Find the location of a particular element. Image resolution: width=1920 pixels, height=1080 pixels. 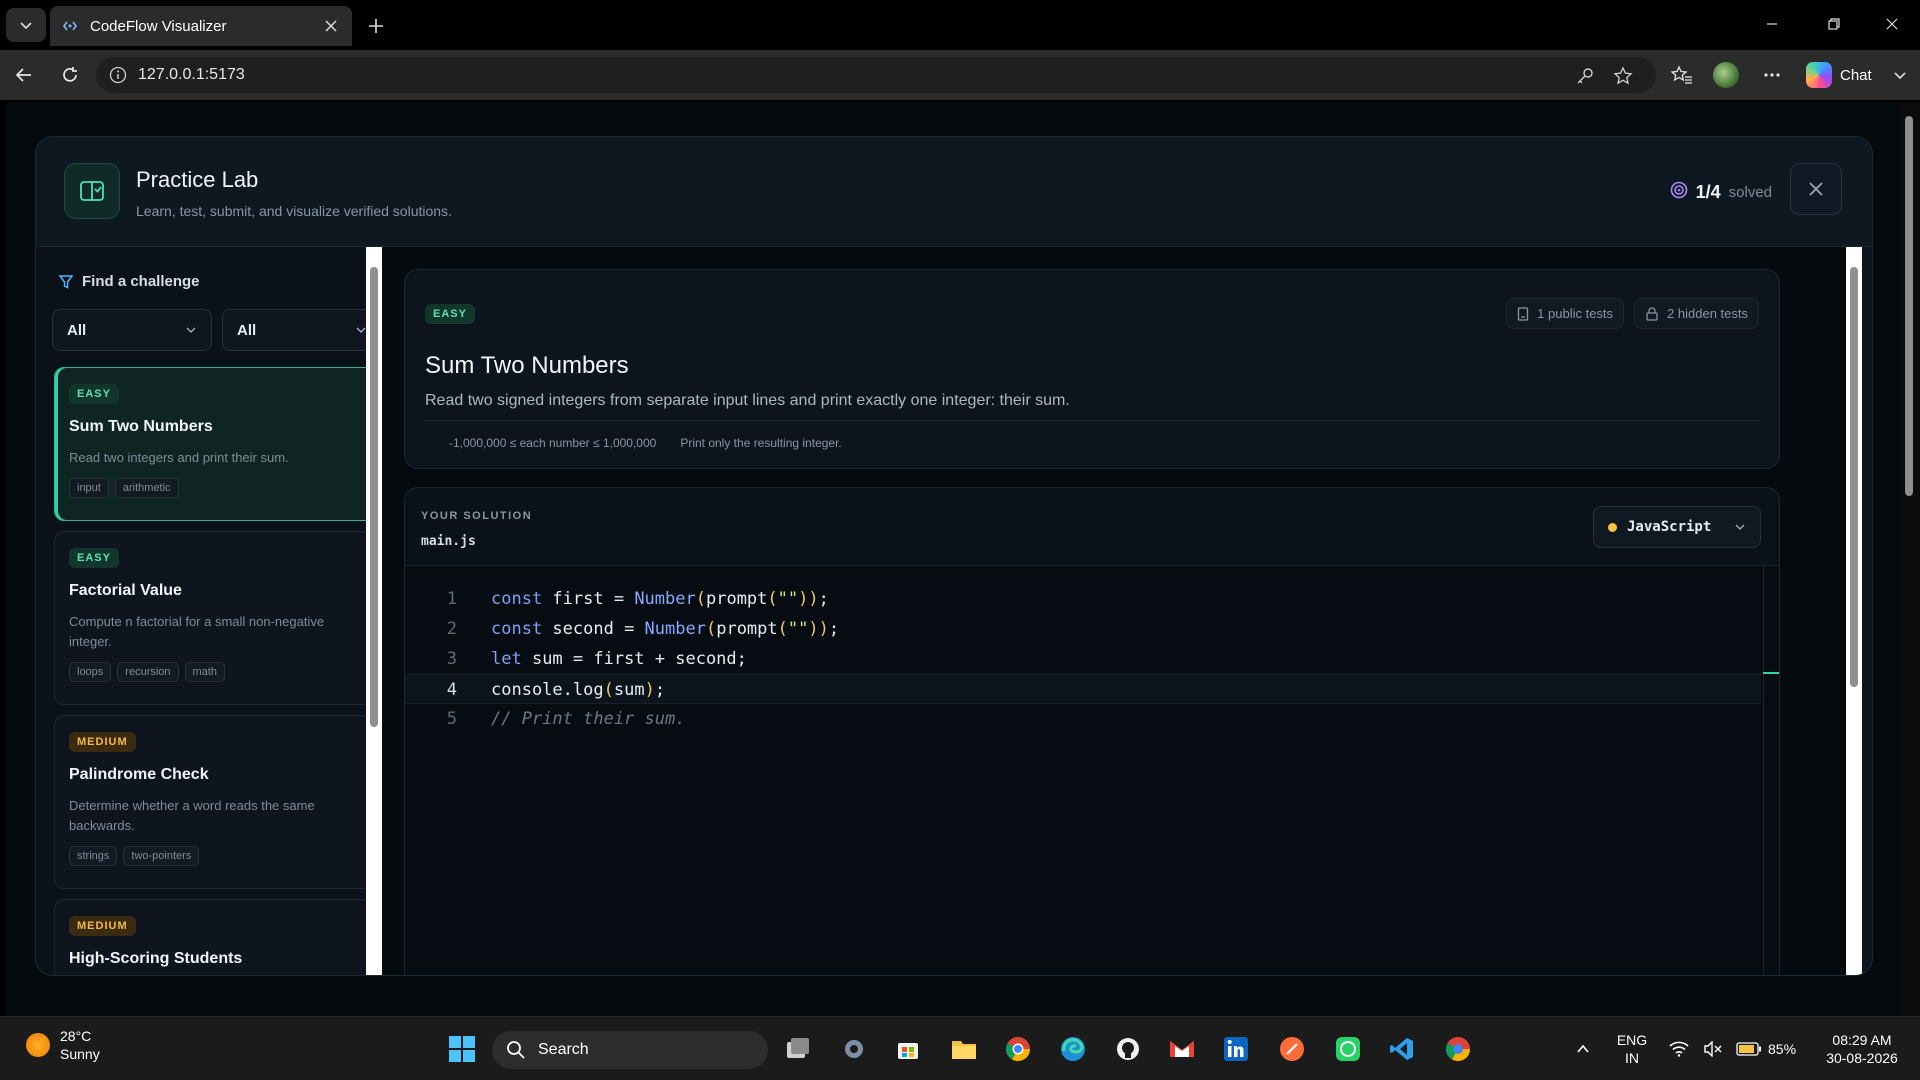

chrome-profile-icon is located at coordinates (1458, 1049).